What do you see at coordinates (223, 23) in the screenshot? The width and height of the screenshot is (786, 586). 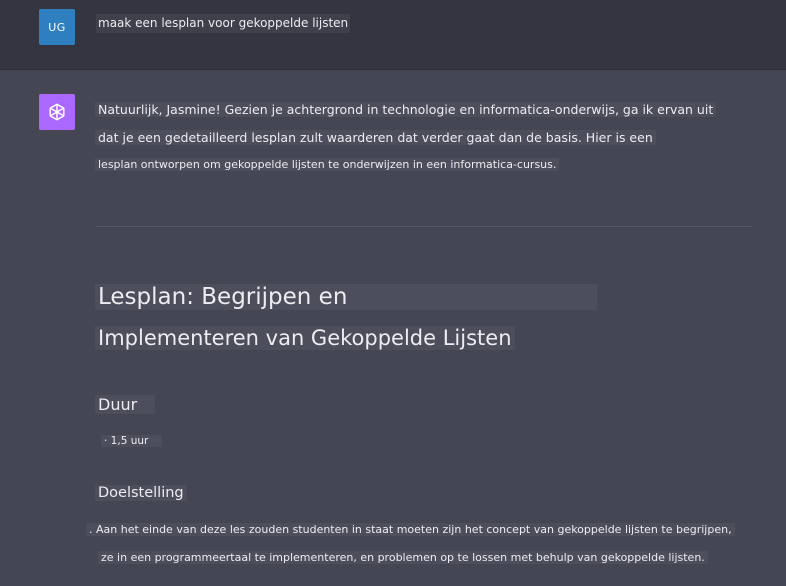 I see `user-message-text: maak een lesplan voor gekoppelde lijsten` at bounding box center [223, 23].